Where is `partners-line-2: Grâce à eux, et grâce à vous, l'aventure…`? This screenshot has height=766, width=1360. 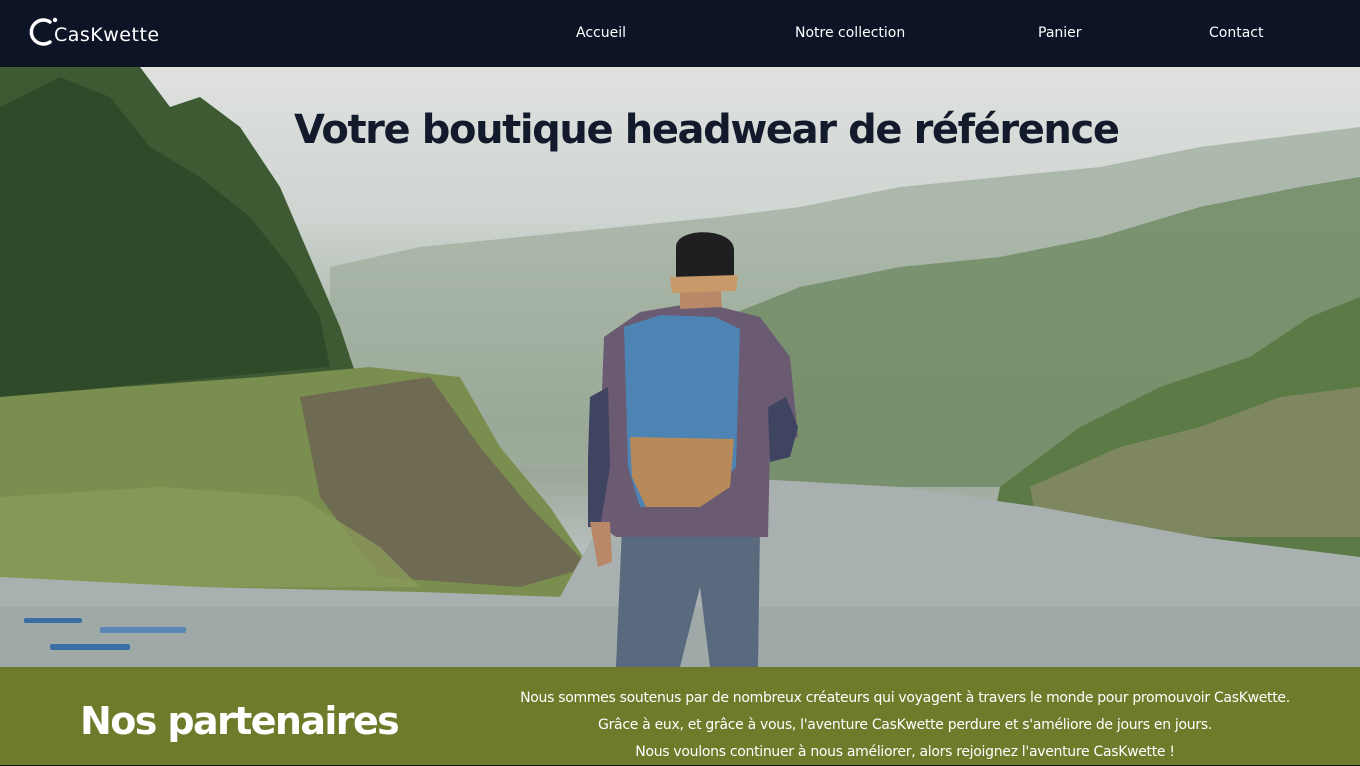
partners-line-2: Grâce à eux, et grâce à vous, l'aventure… is located at coordinates (905, 725).